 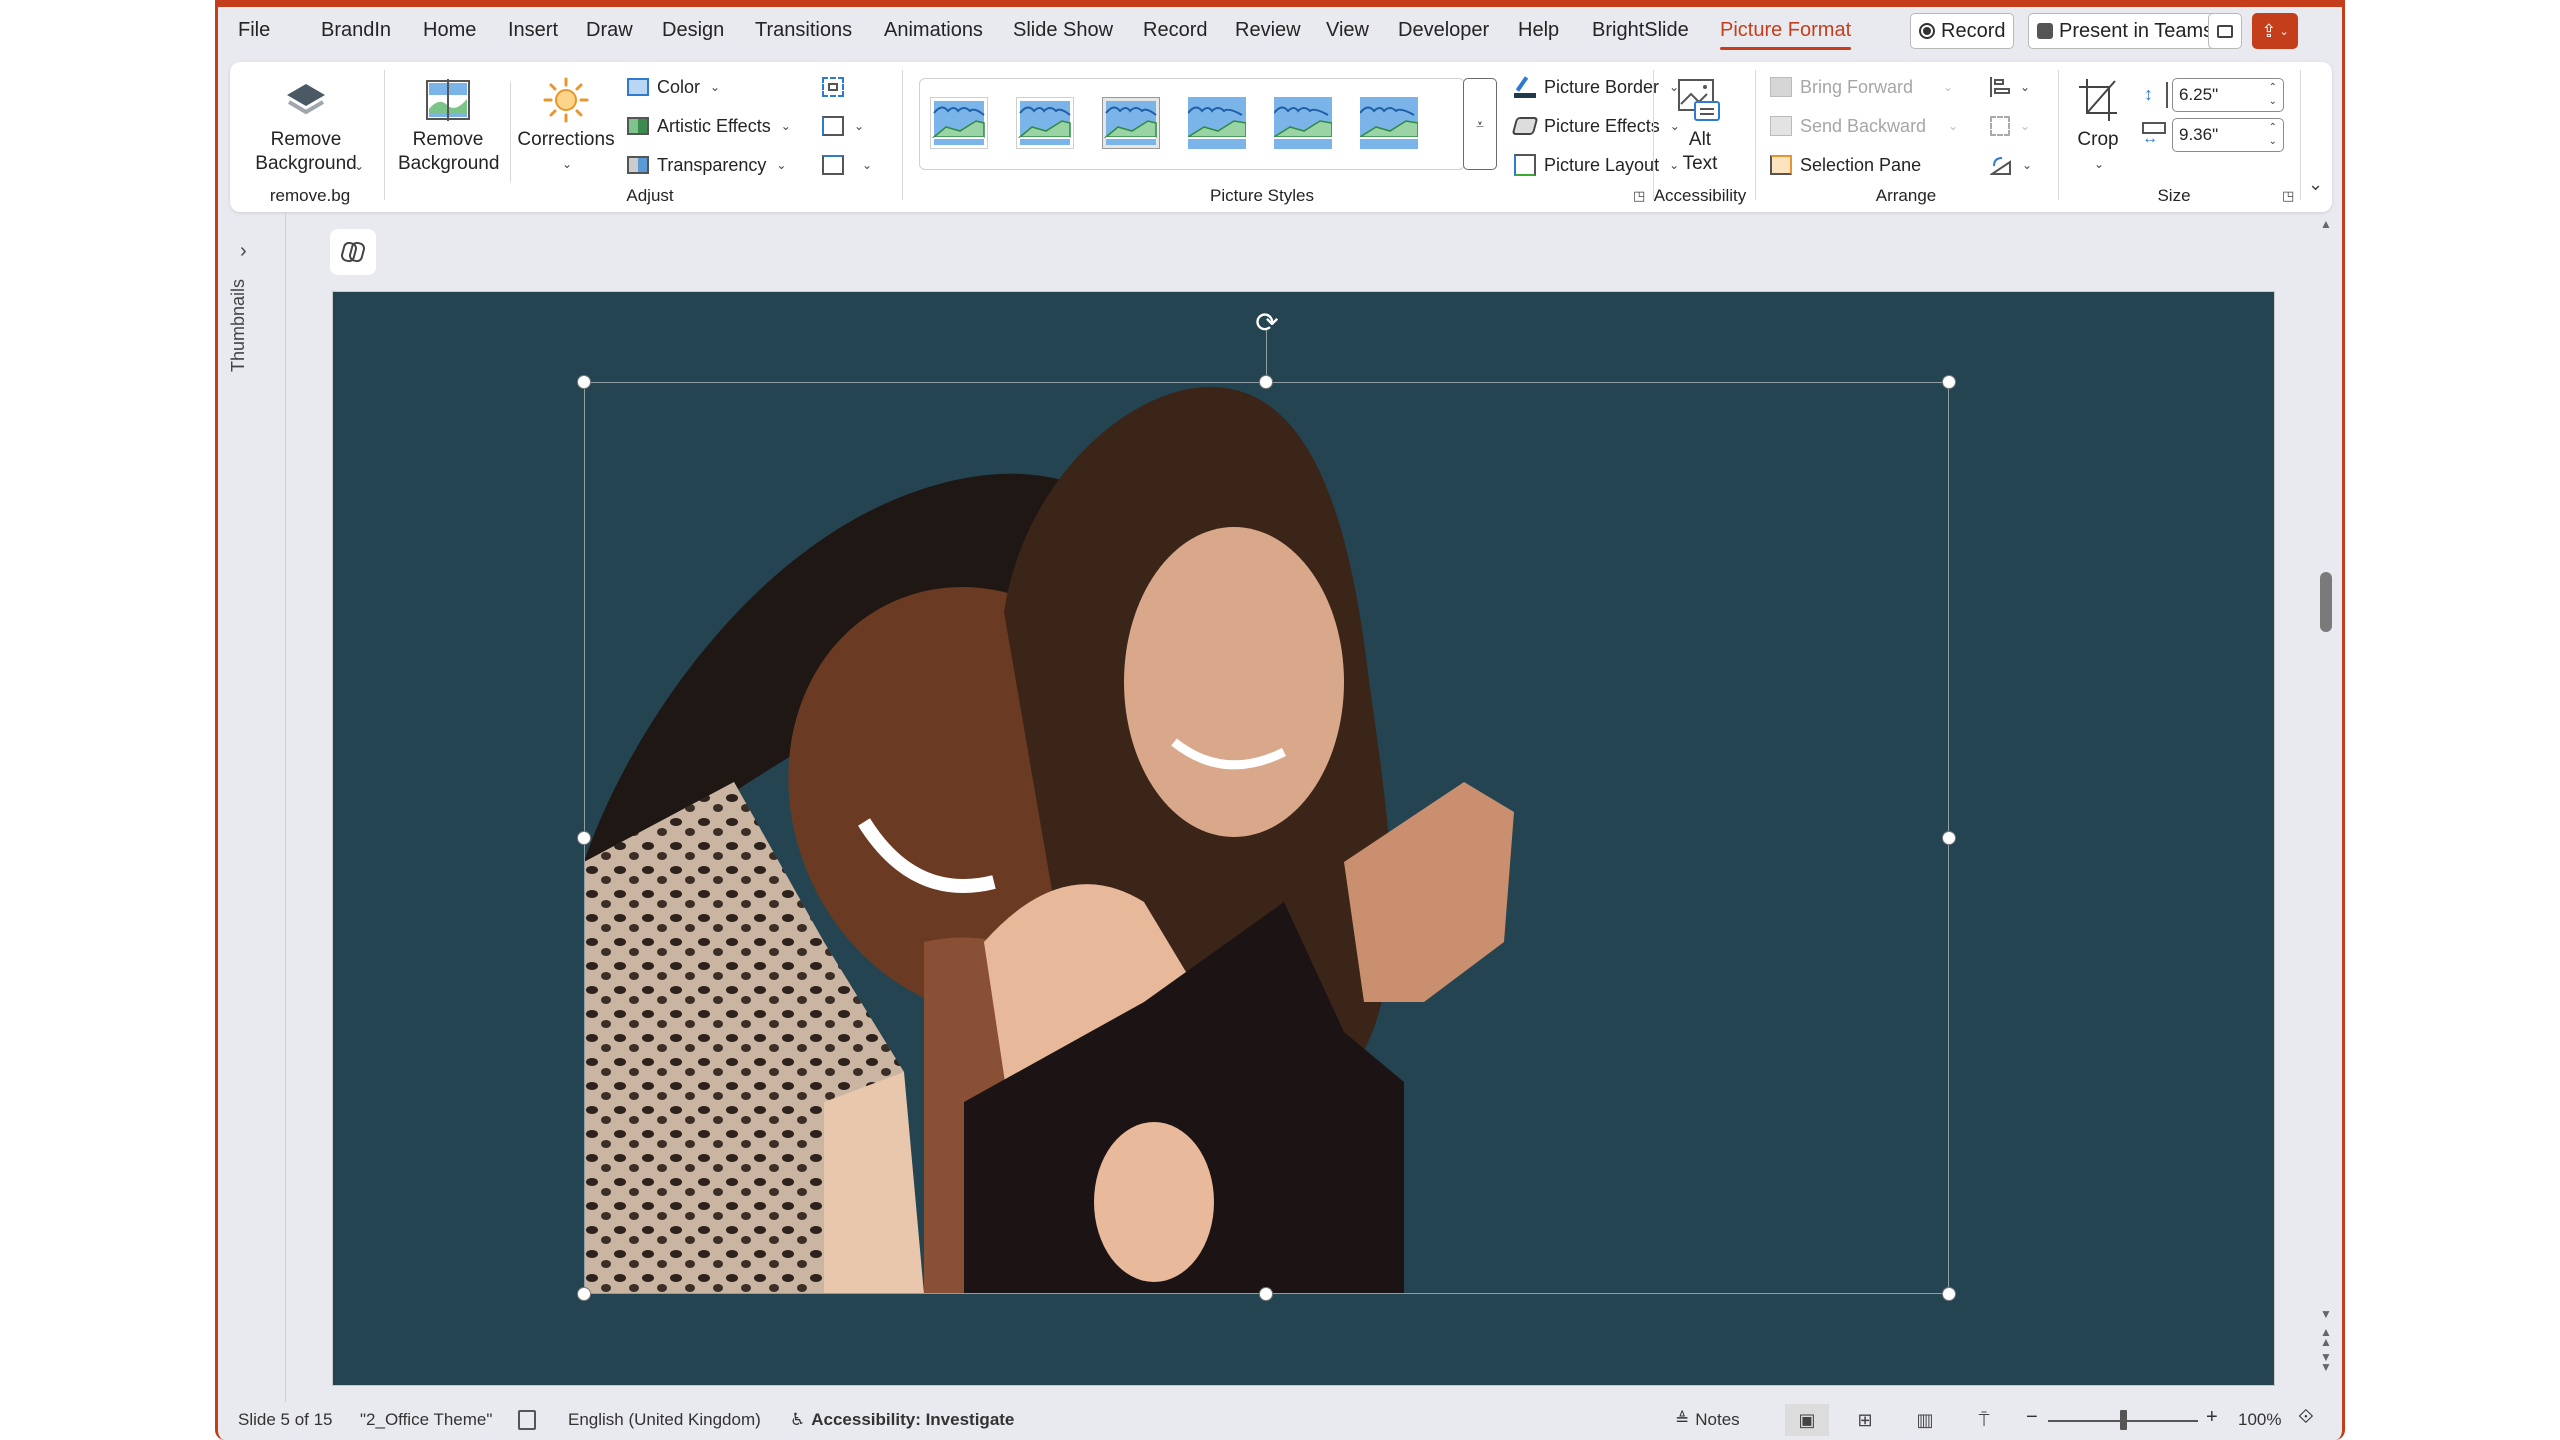 What do you see at coordinates (353, 252) in the screenshot?
I see `copilot-button` at bounding box center [353, 252].